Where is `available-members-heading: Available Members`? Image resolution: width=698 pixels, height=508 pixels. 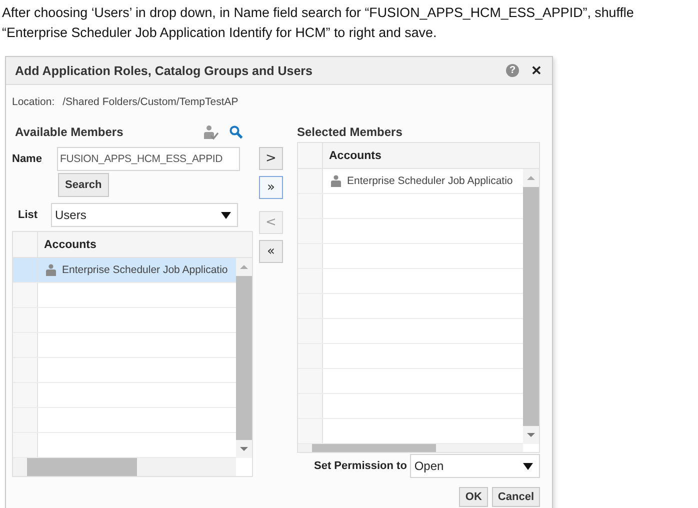
available-members-heading: Available Members is located at coordinates (69, 132).